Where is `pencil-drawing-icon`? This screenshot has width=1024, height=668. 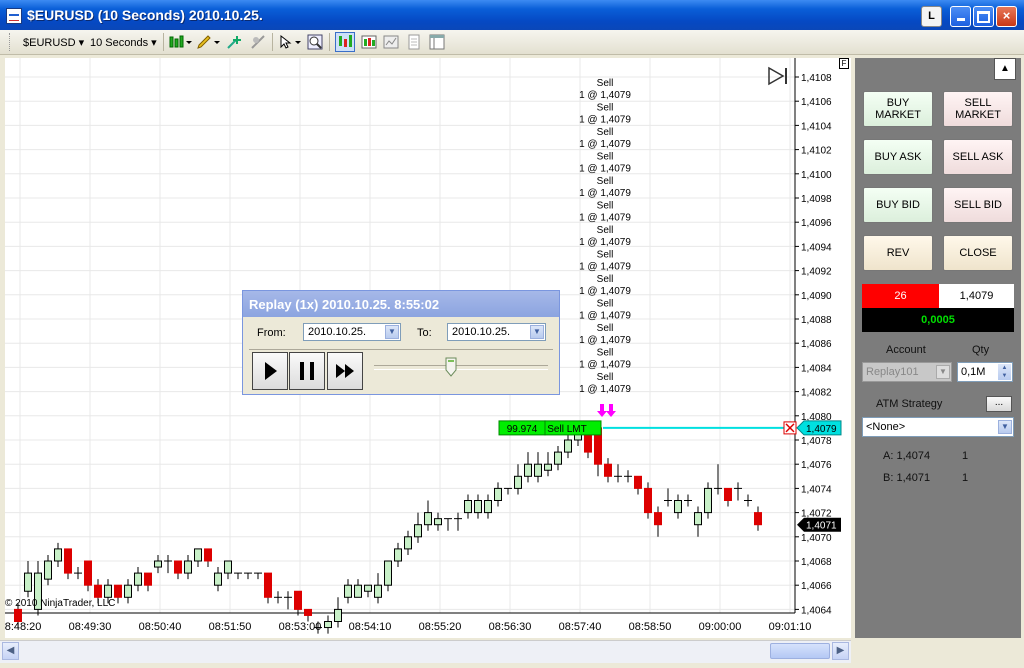
pencil-drawing-icon is located at coordinates (208, 42).